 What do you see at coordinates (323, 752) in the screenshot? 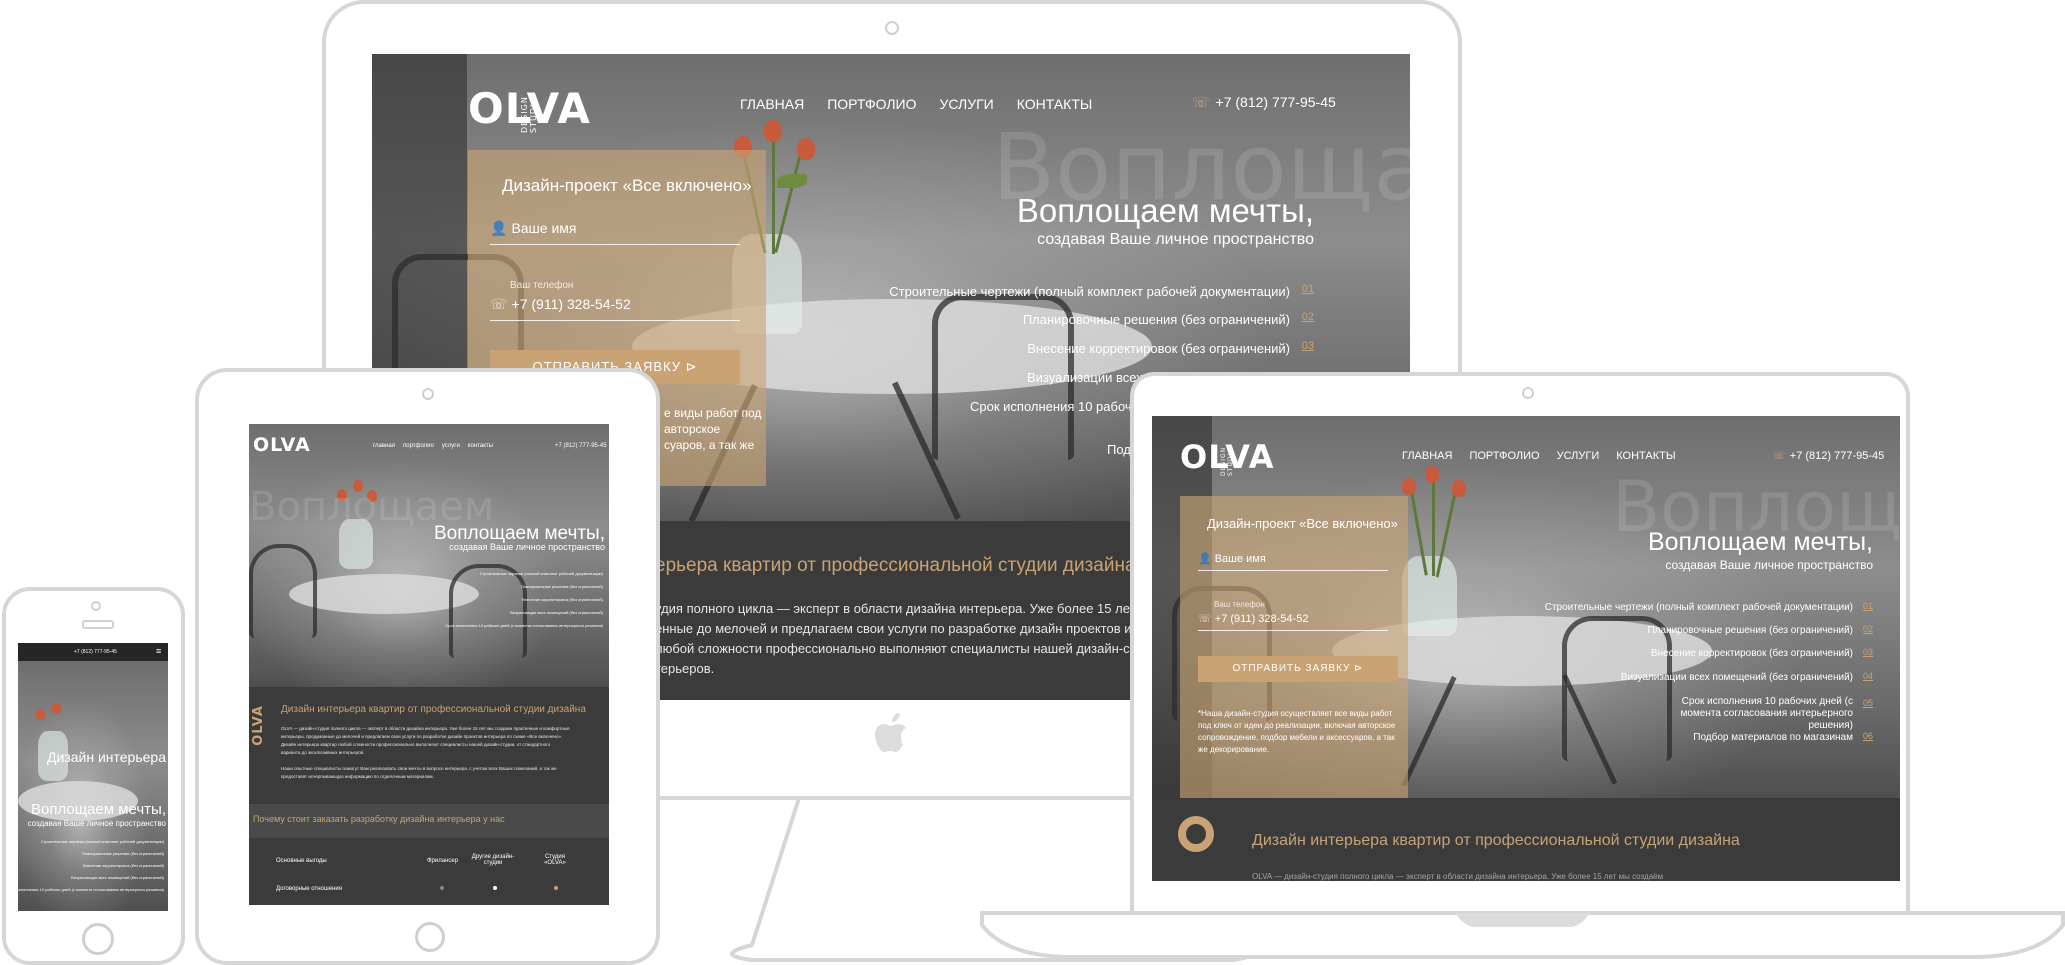
I see `section-text-line: варианта до эксклюзивных интерьеров.` at bounding box center [323, 752].